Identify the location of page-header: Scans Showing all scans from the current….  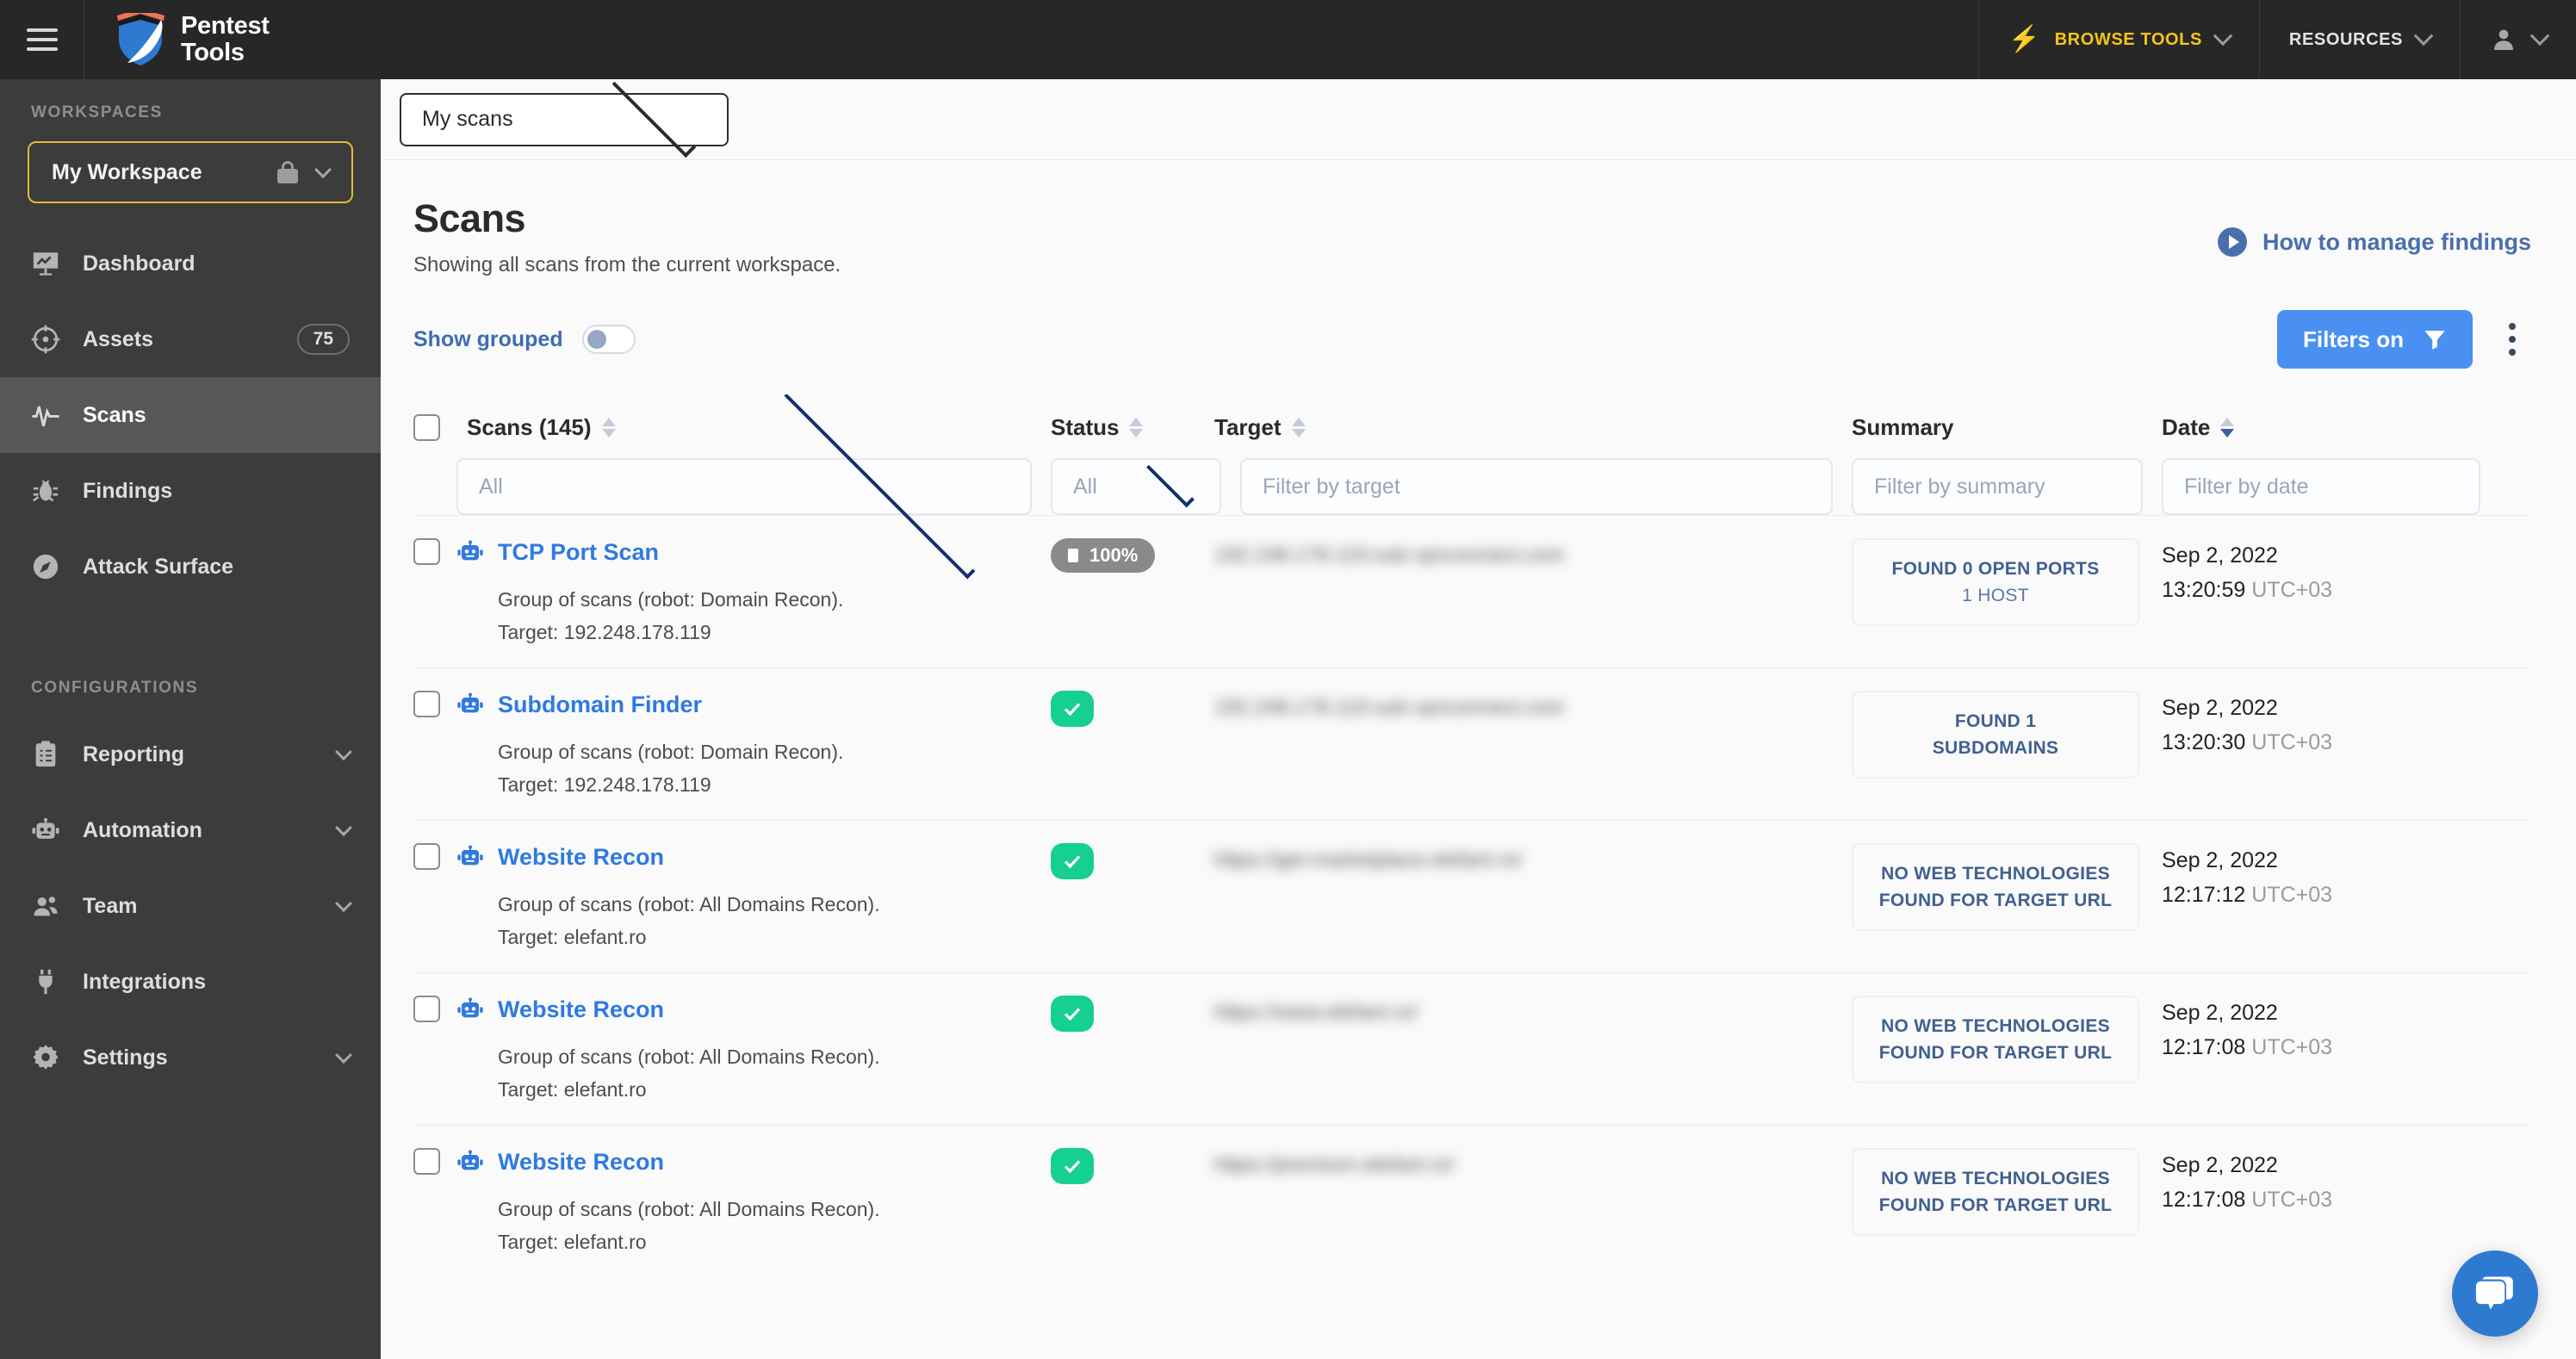
(1478, 218).